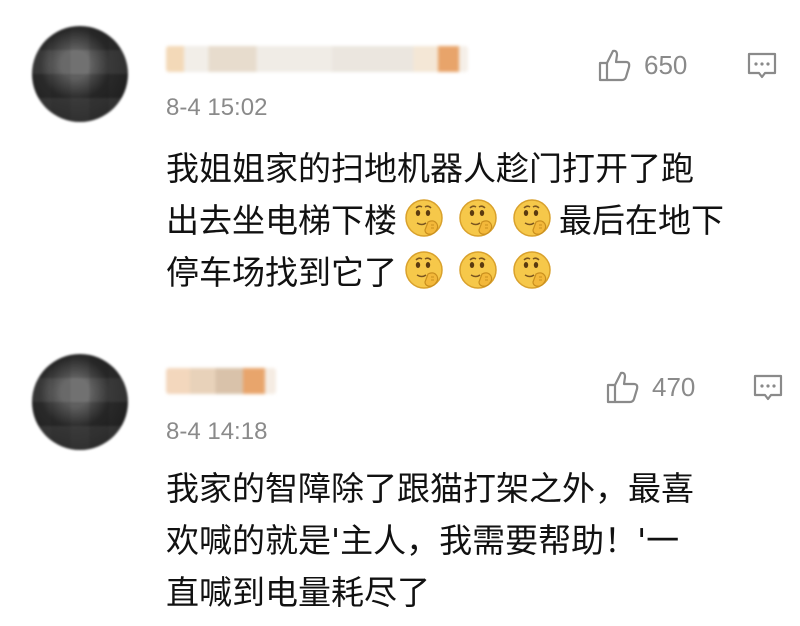  What do you see at coordinates (281, 272) in the screenshot?
I see `comment-text-segment: 停车场找到它了` at bounding box center [281, 272].